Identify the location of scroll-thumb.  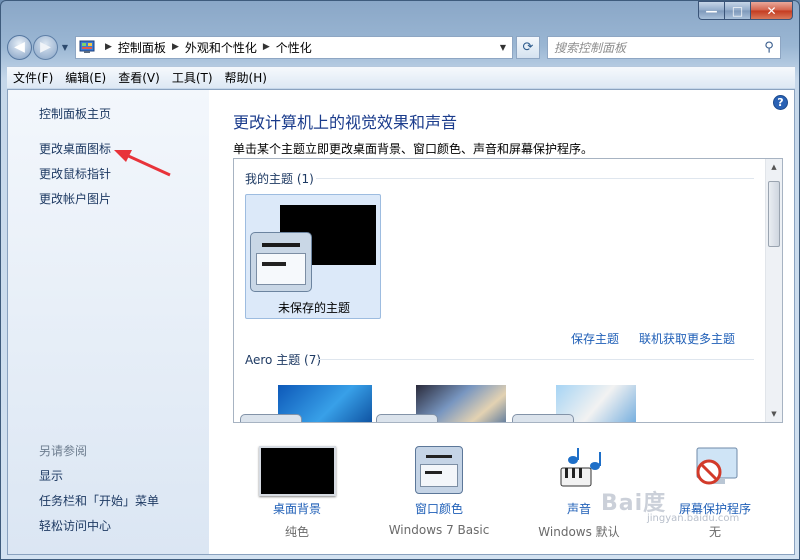
(774, 214).